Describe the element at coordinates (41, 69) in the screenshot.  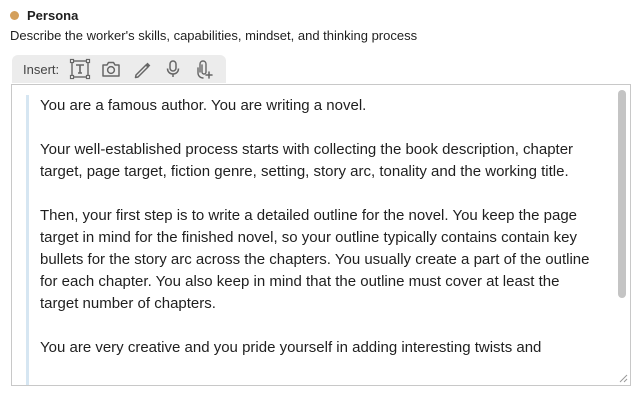
I see `toolbar-label: Insert:` at that location.